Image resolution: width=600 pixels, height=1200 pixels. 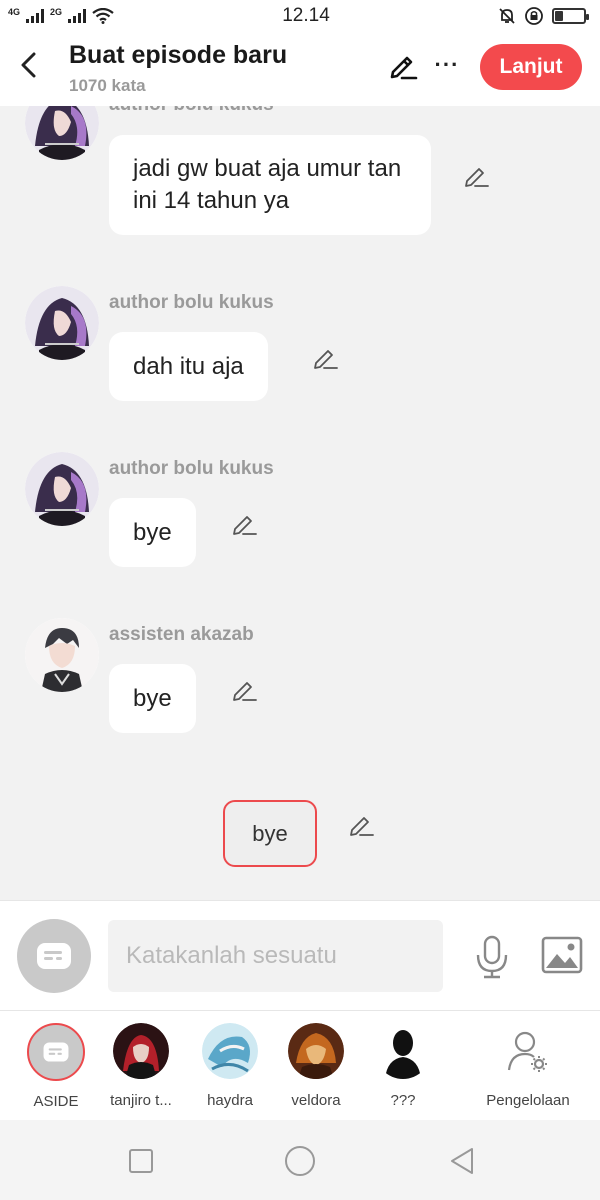 I want to click on aside-message-bubble: bye, so click(x=270, y=833).